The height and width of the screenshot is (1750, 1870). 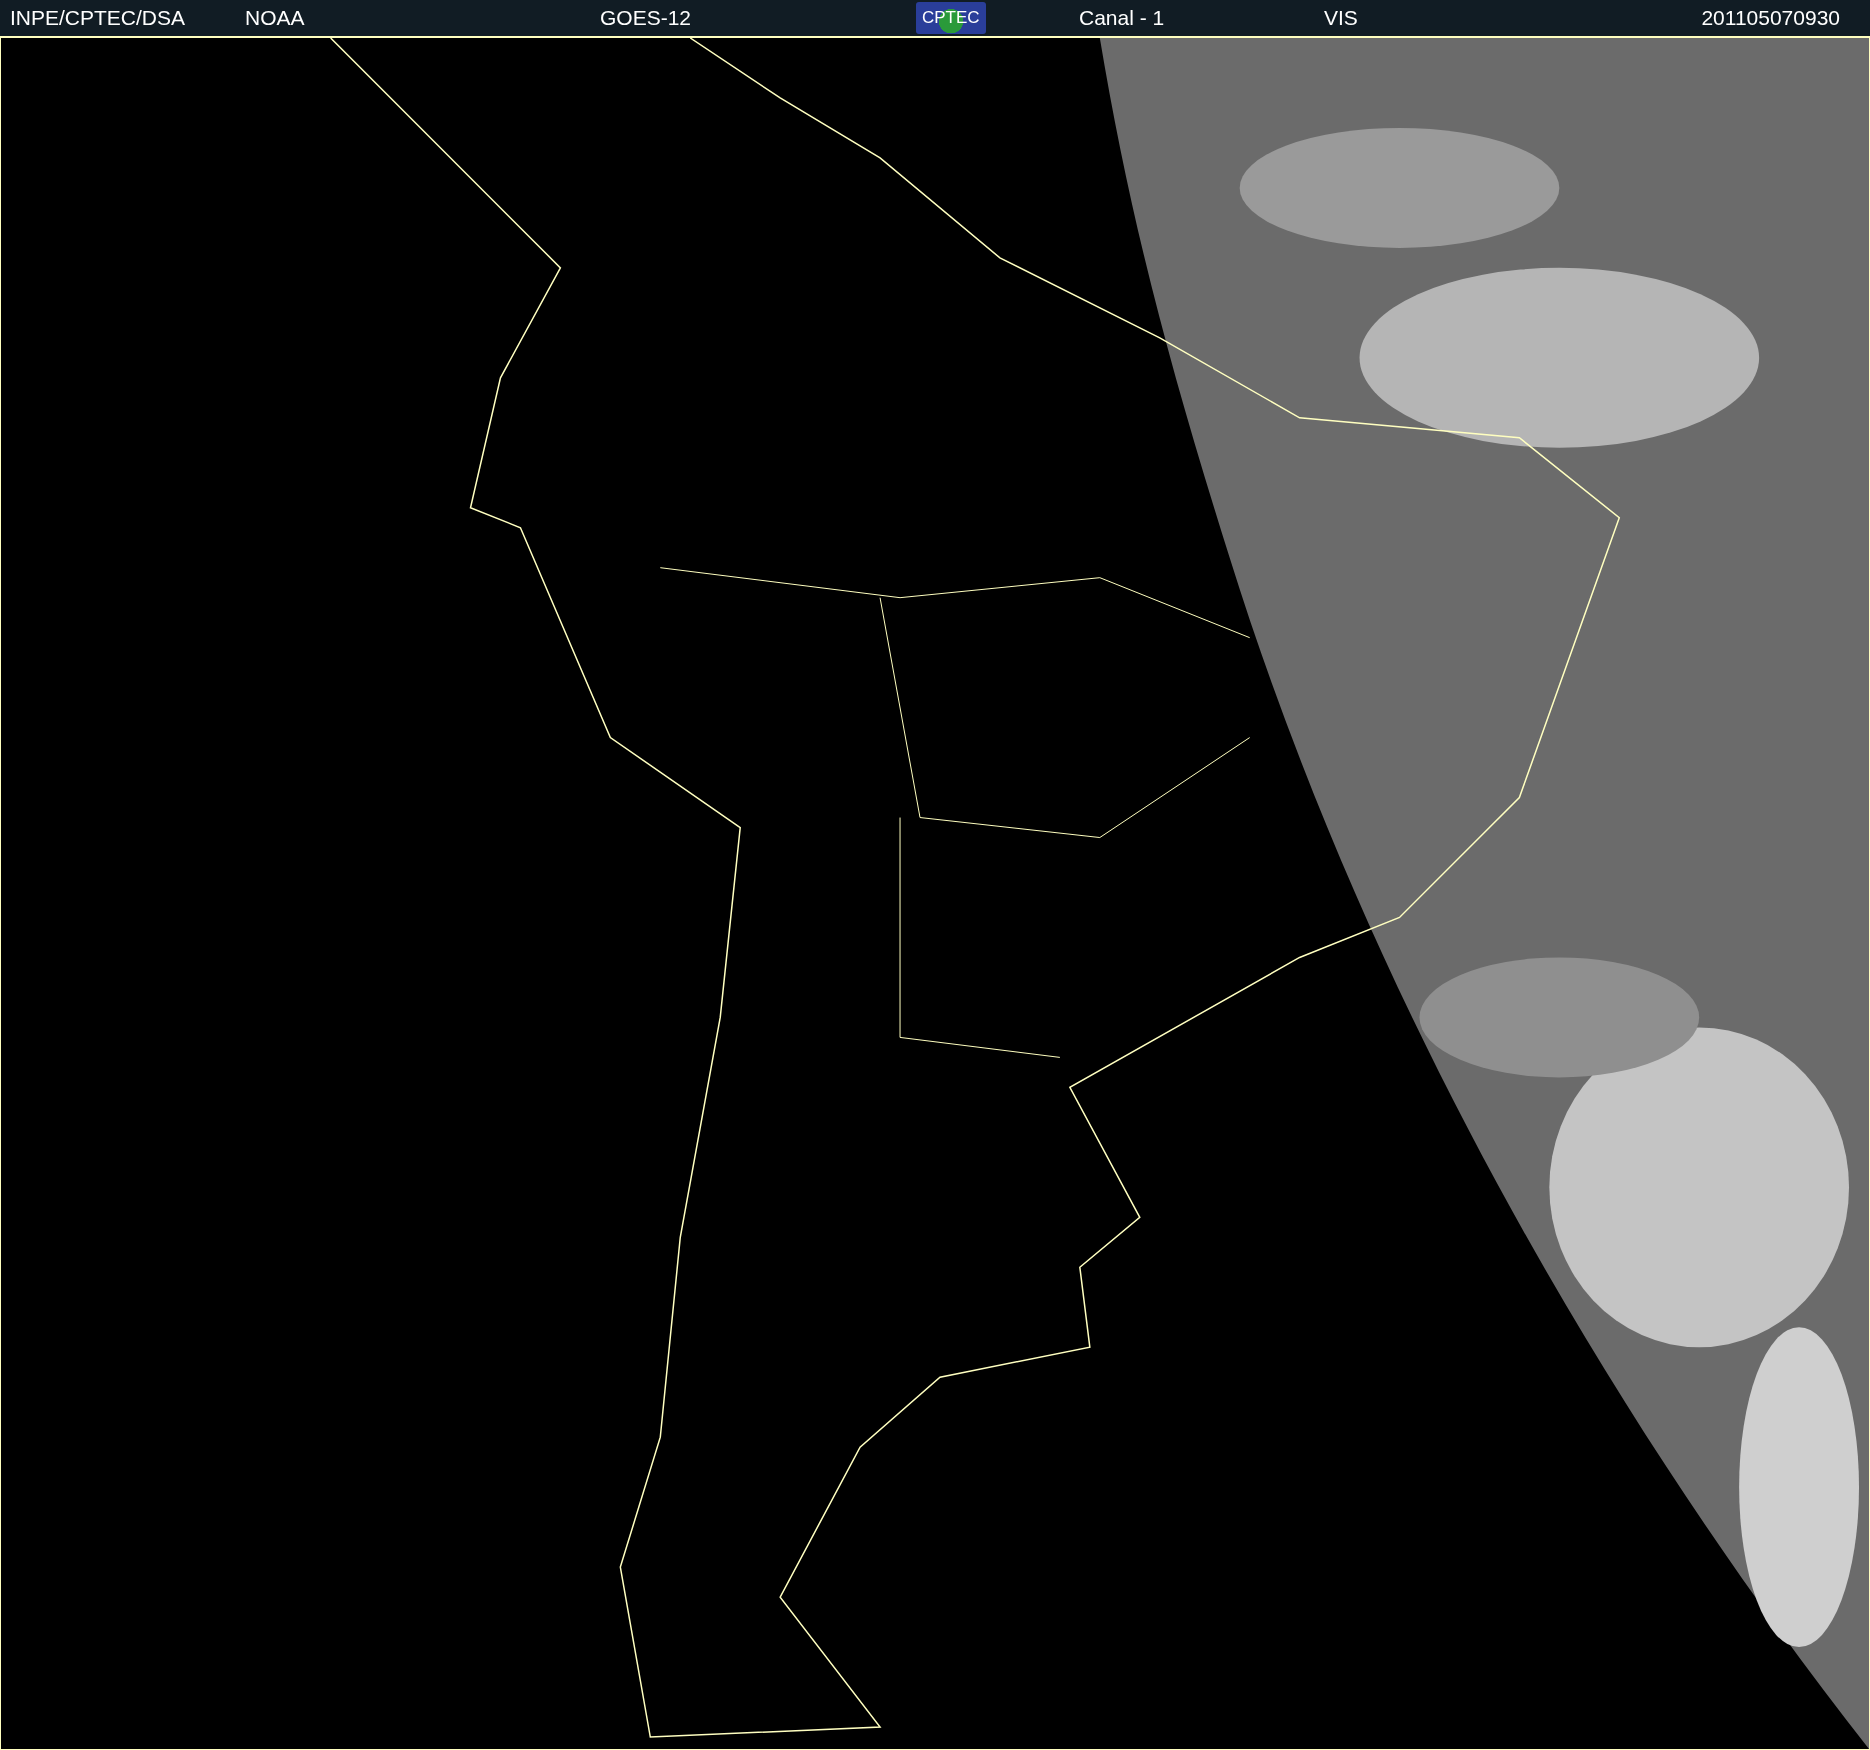 What do you see at coordinates (98, 18) in the screenshot?
I see `header-label: INPE/CPTEC/DSA` at bounding box center [98, 18].